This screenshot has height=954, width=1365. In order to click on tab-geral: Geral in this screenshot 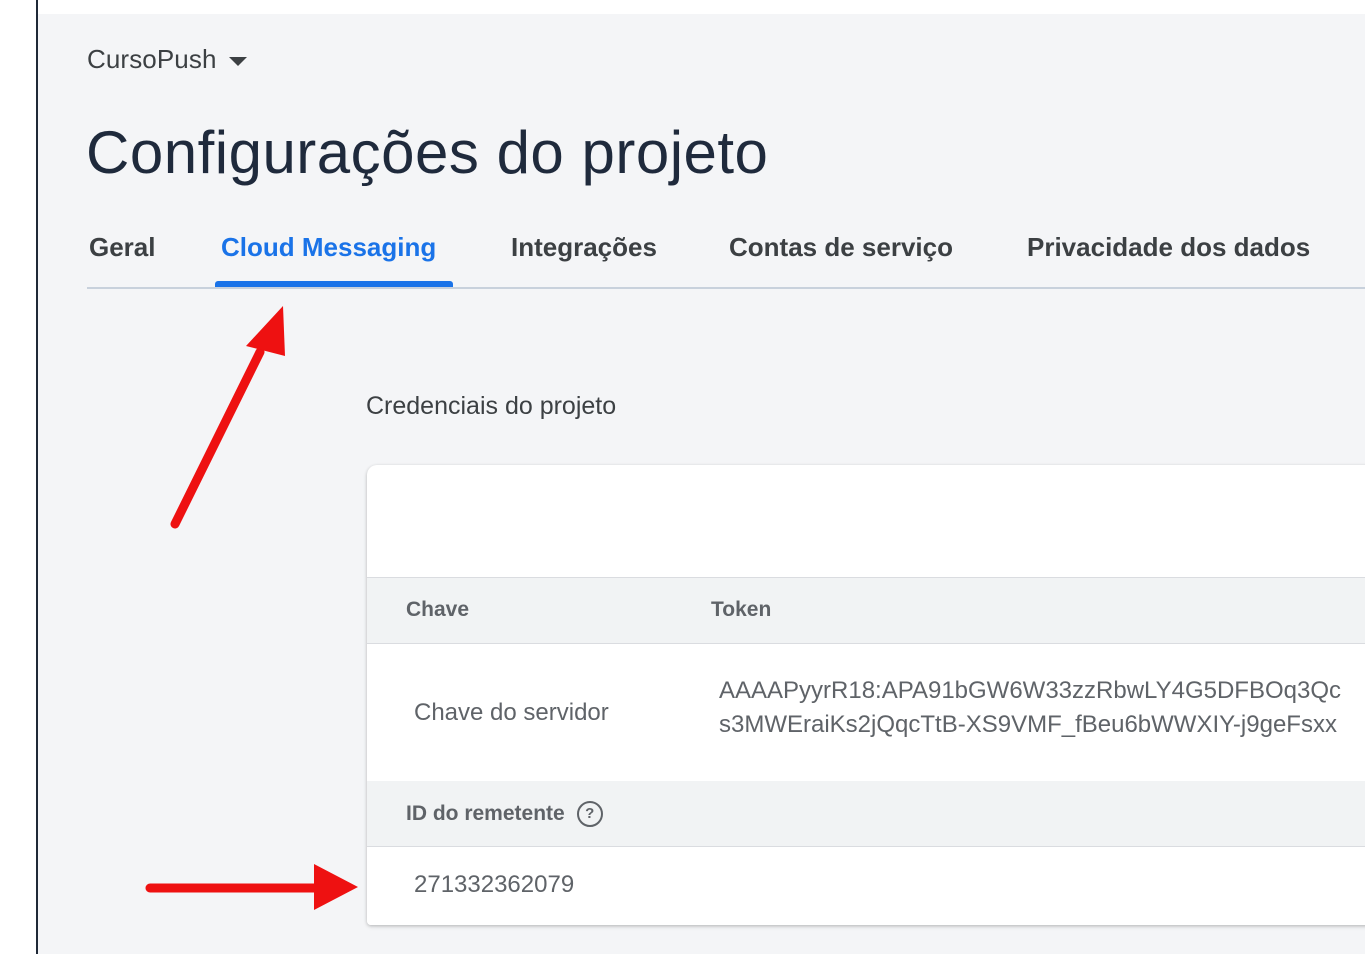, I will do `click(122, 247)`.